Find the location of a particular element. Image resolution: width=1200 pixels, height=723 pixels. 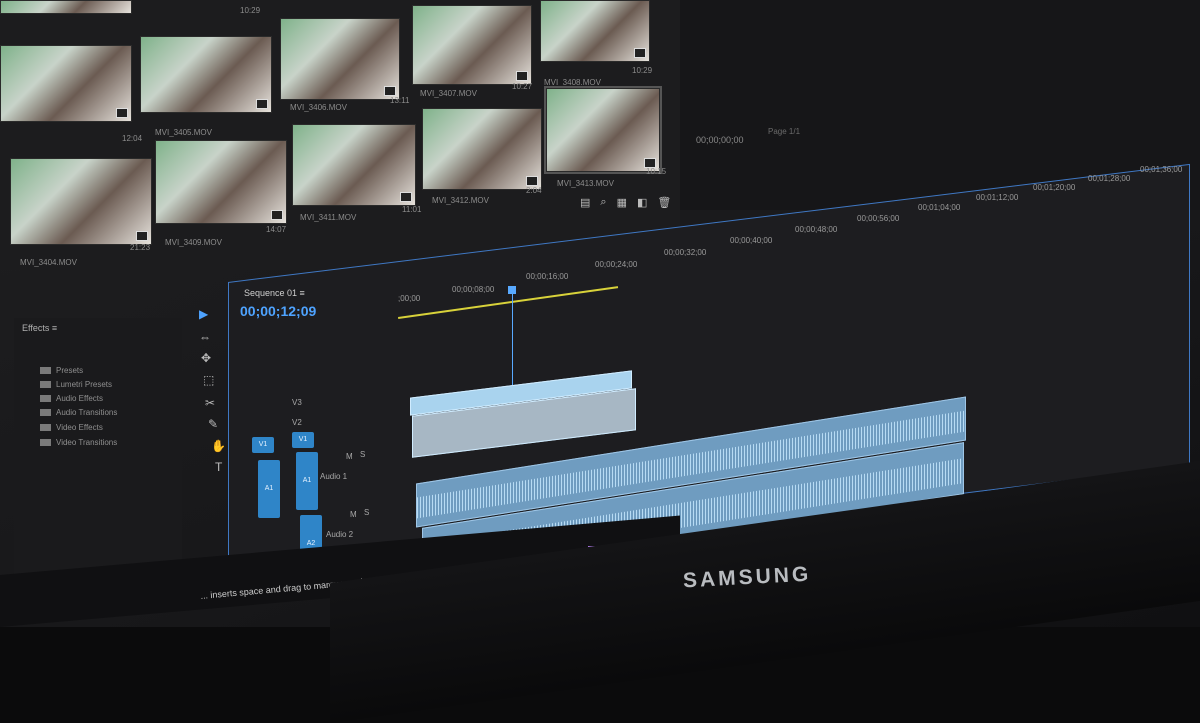

track-select-tool-icon: ⇔ is located at coordinates (205, 337).